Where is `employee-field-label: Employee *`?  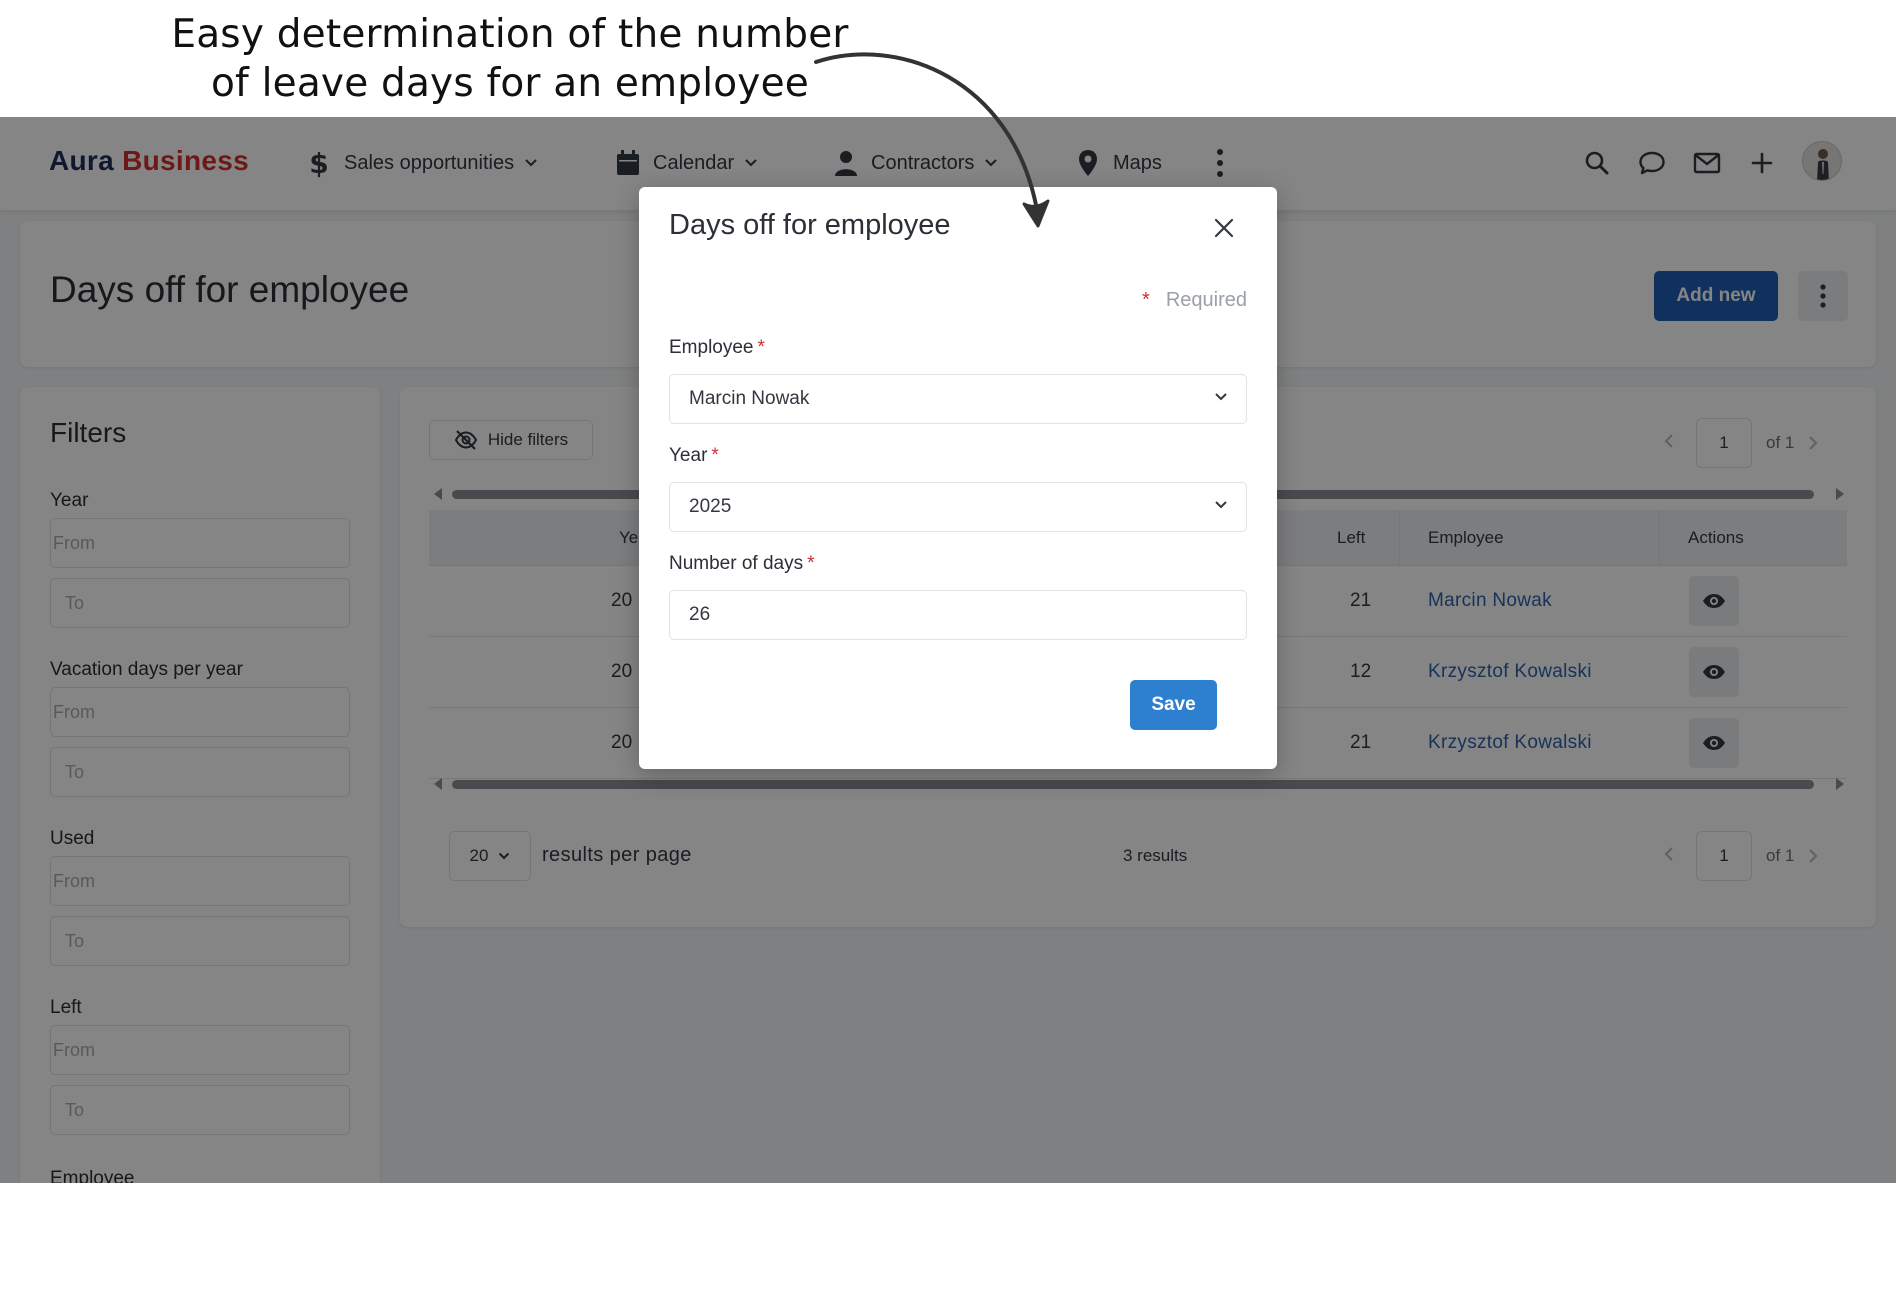
employee-field-label: Employee * is located at coordinates (717, 348).